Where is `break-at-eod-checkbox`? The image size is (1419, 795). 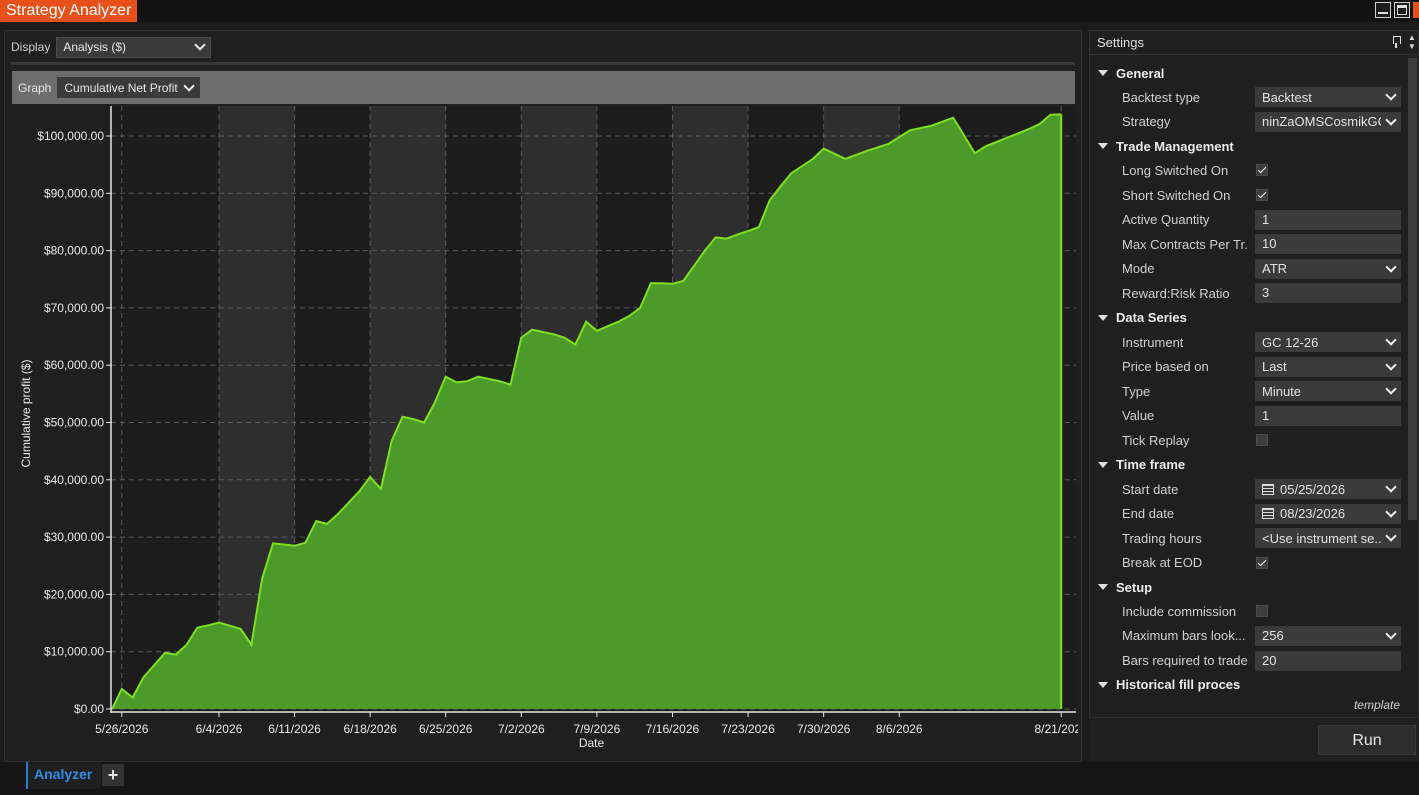 break-at-eod-checkbox is located at coordinates (1262, 562).